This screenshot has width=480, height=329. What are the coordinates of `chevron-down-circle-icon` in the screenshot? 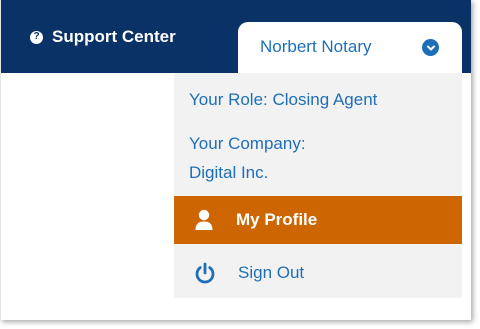 It's located at (430, 47).